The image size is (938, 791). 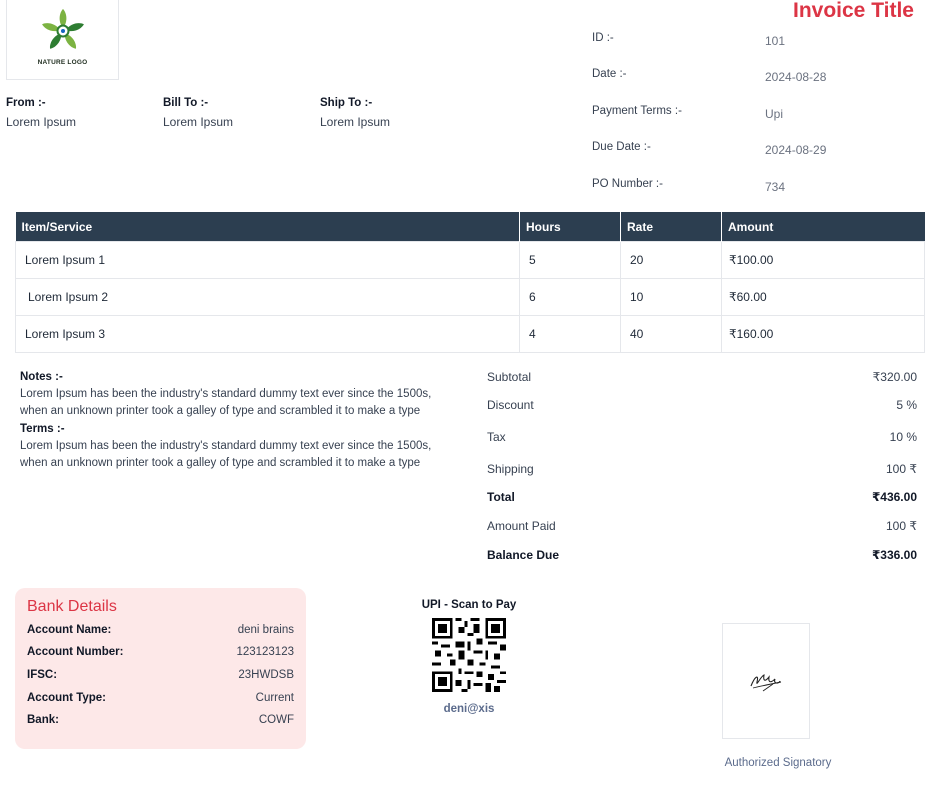 I want to click on ifsc-label: IFSC:, so click(x=42, y=675).